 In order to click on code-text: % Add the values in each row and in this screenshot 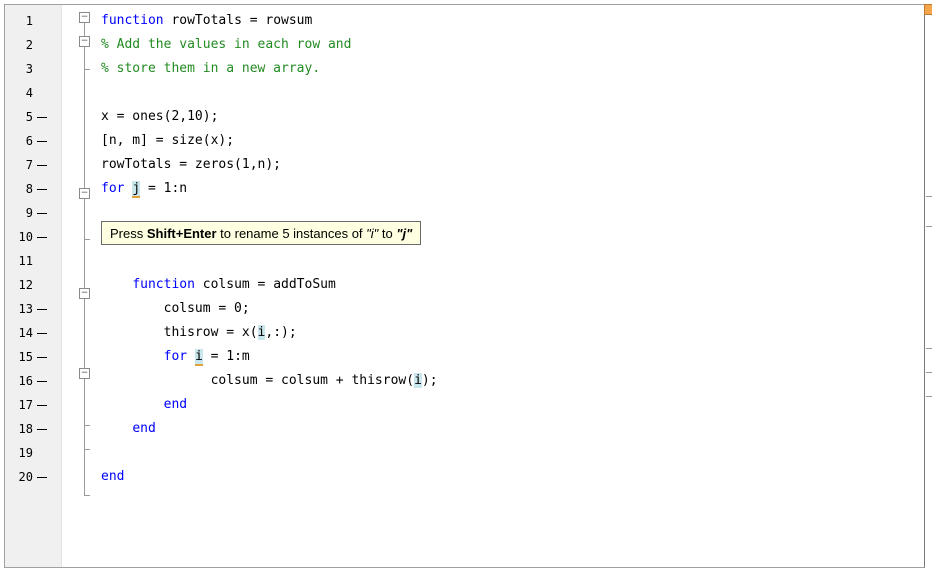, I will do `click(226, 45)`.